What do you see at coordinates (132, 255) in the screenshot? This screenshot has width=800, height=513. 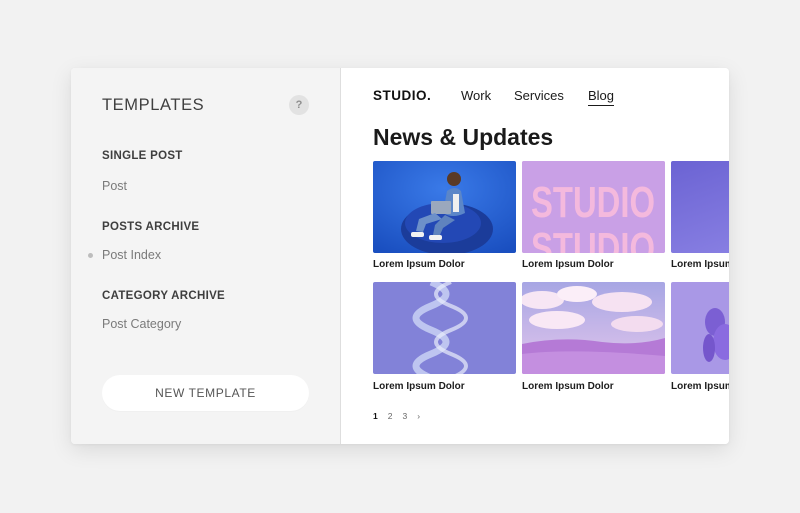 I see `sidebar-item-label: Post Index` at bounding box center [132, 255].